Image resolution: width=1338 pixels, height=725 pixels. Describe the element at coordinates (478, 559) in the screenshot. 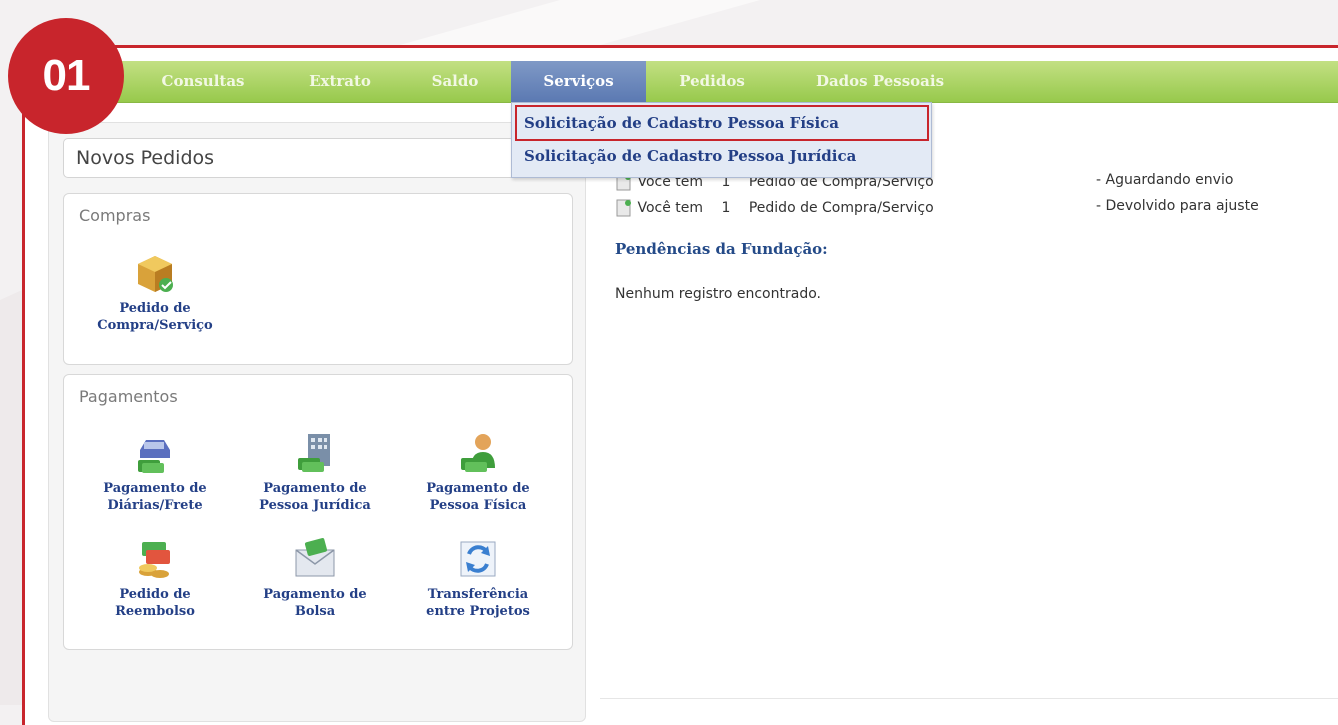

I see `transfer-icon` at that location.